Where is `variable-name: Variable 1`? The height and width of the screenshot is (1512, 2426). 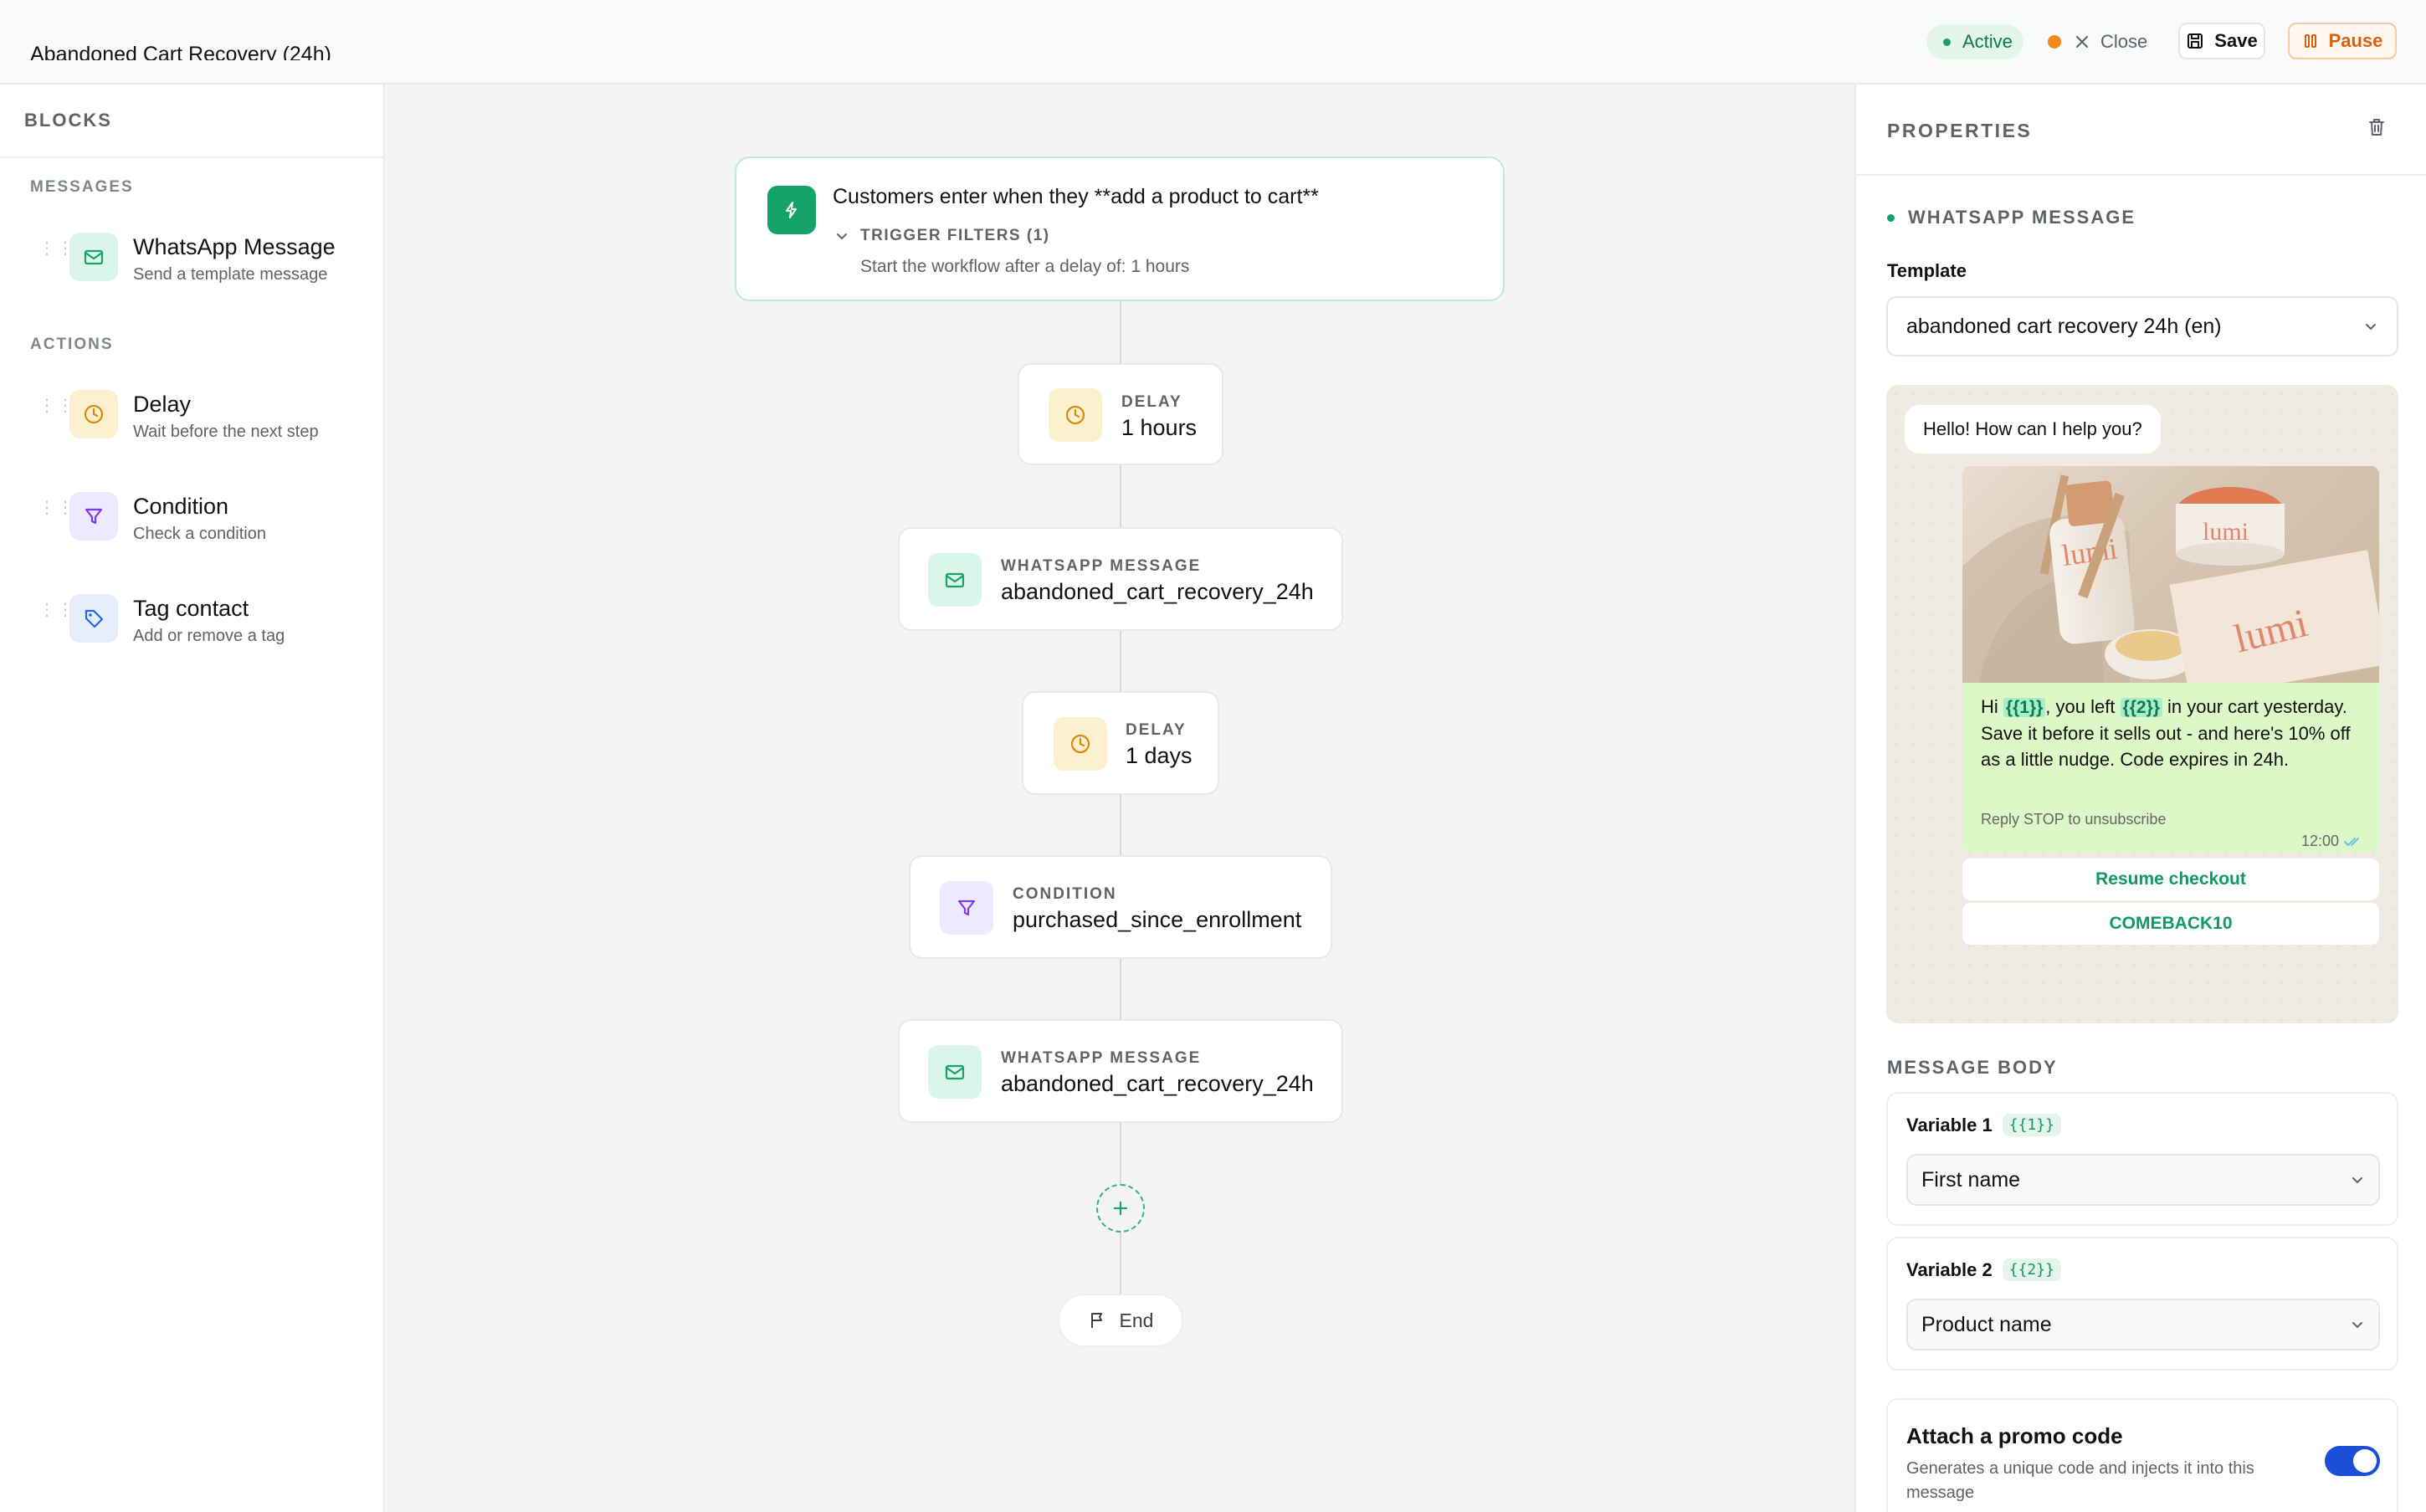
variable-name: Variable 1 is located at coordinates (1949, 1124).